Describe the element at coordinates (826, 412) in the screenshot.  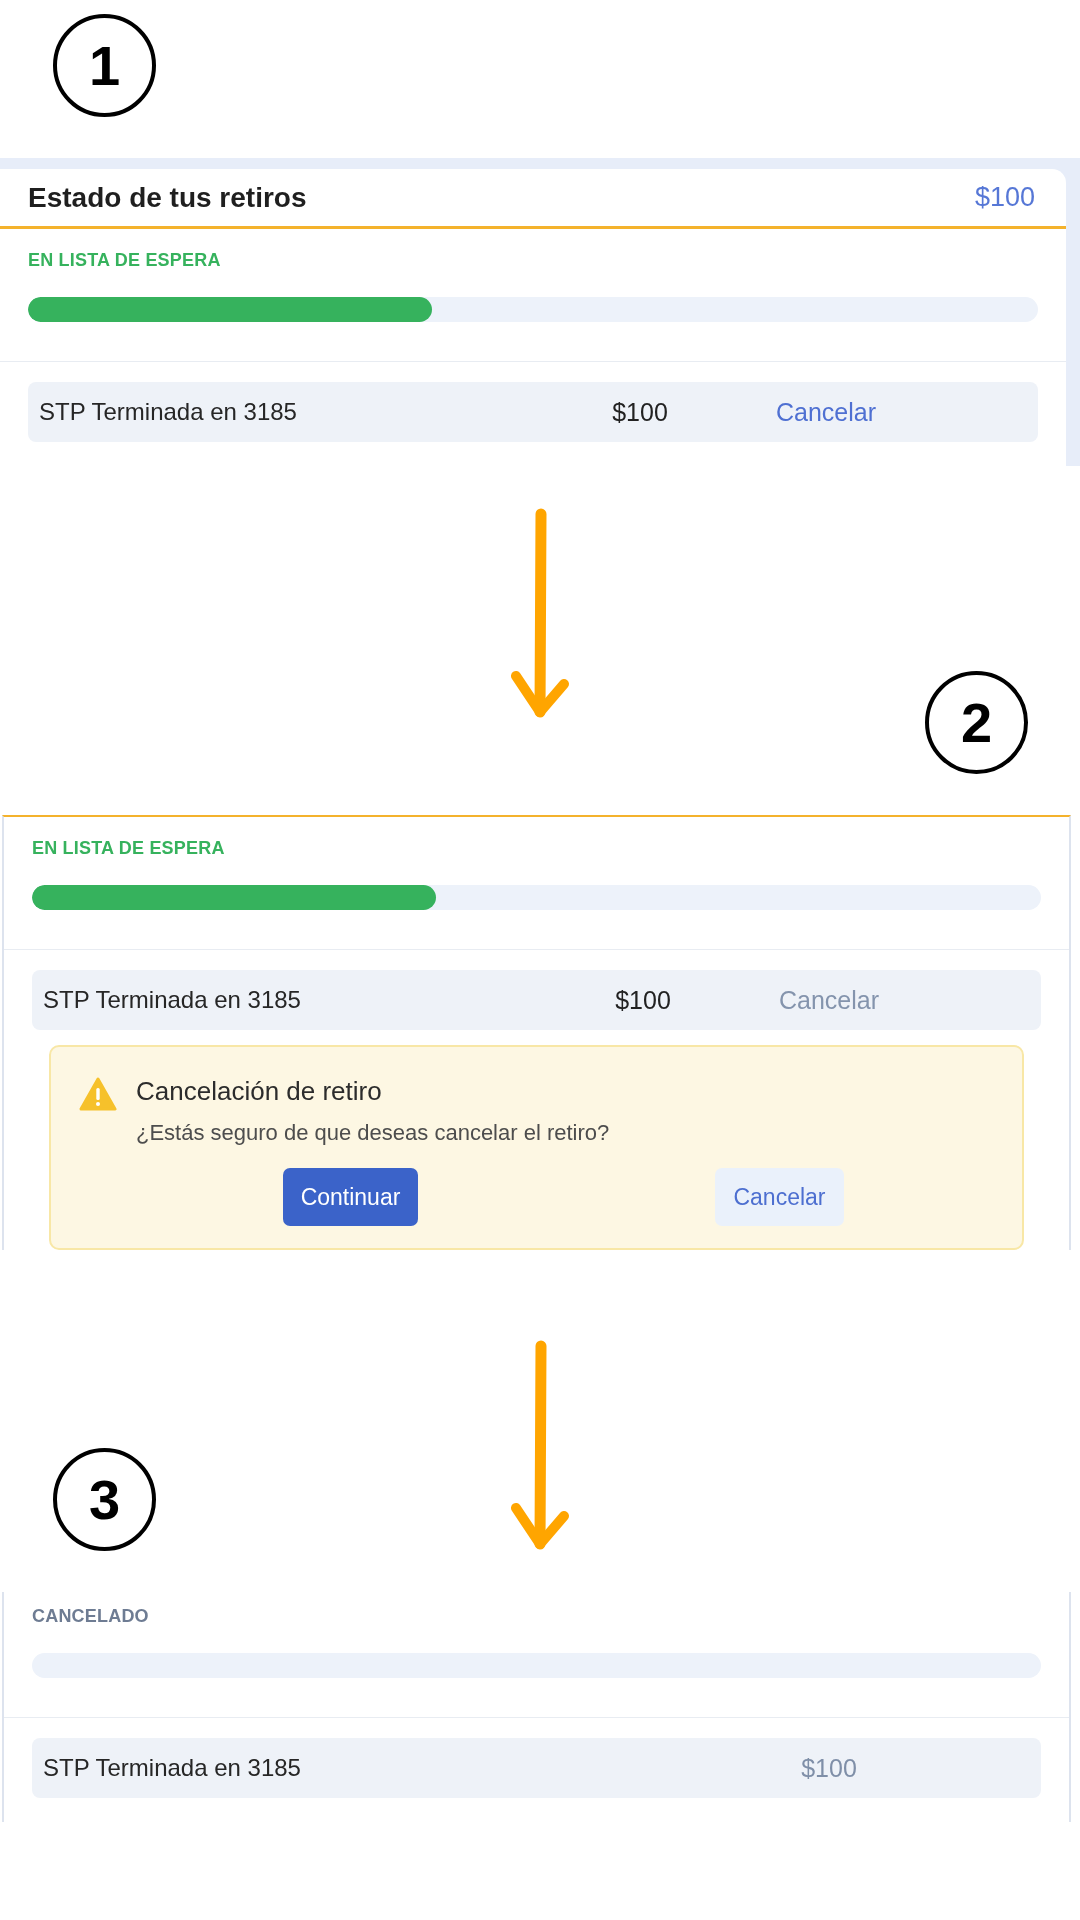
I see `cancel-link: Cancelar` at that location.